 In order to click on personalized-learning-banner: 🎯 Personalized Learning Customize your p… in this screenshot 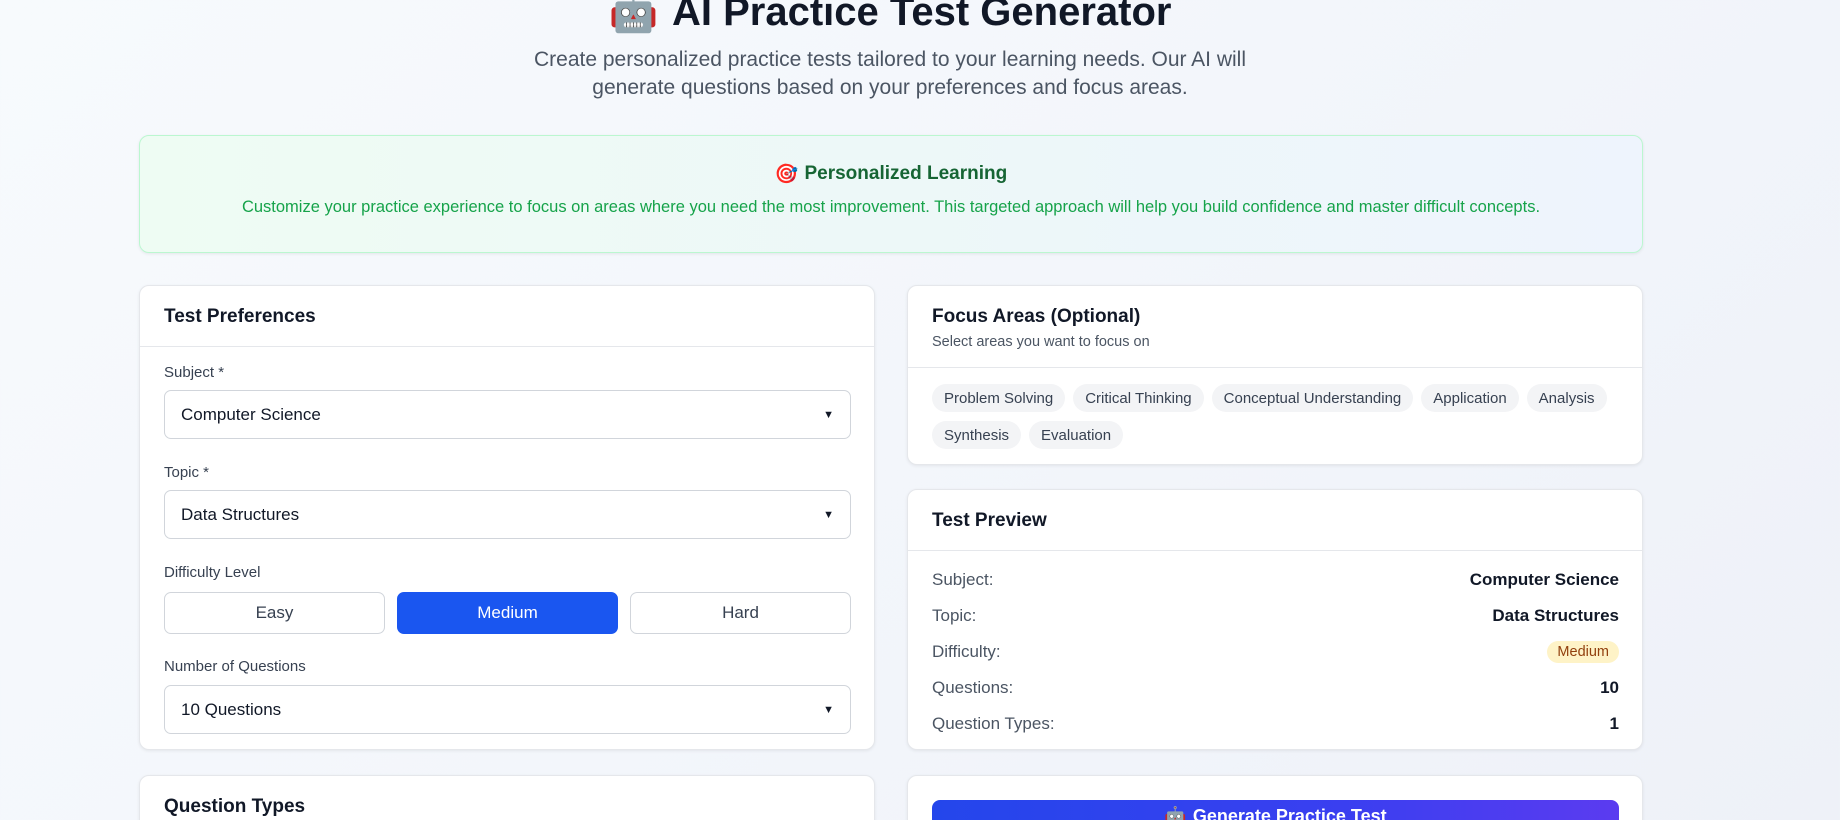, I will do `click(891, 194)`.